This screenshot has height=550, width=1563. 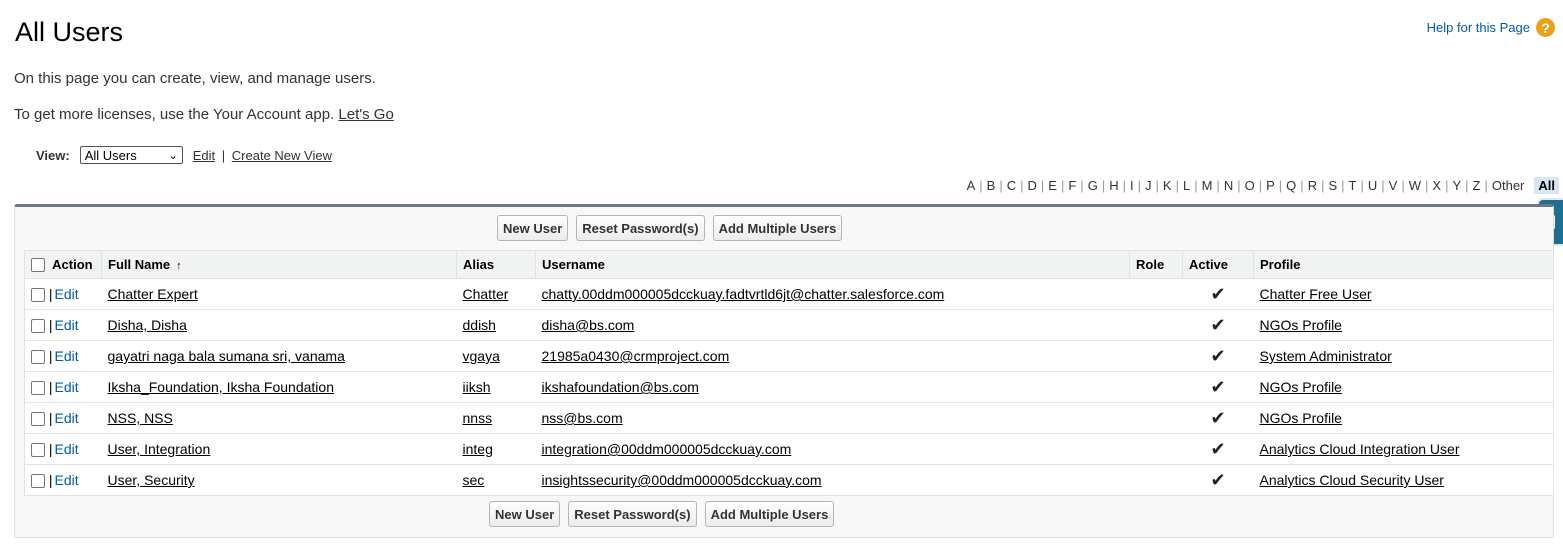 I want to click on create-new-view-link: Create New View, so click(x=282, y=155).